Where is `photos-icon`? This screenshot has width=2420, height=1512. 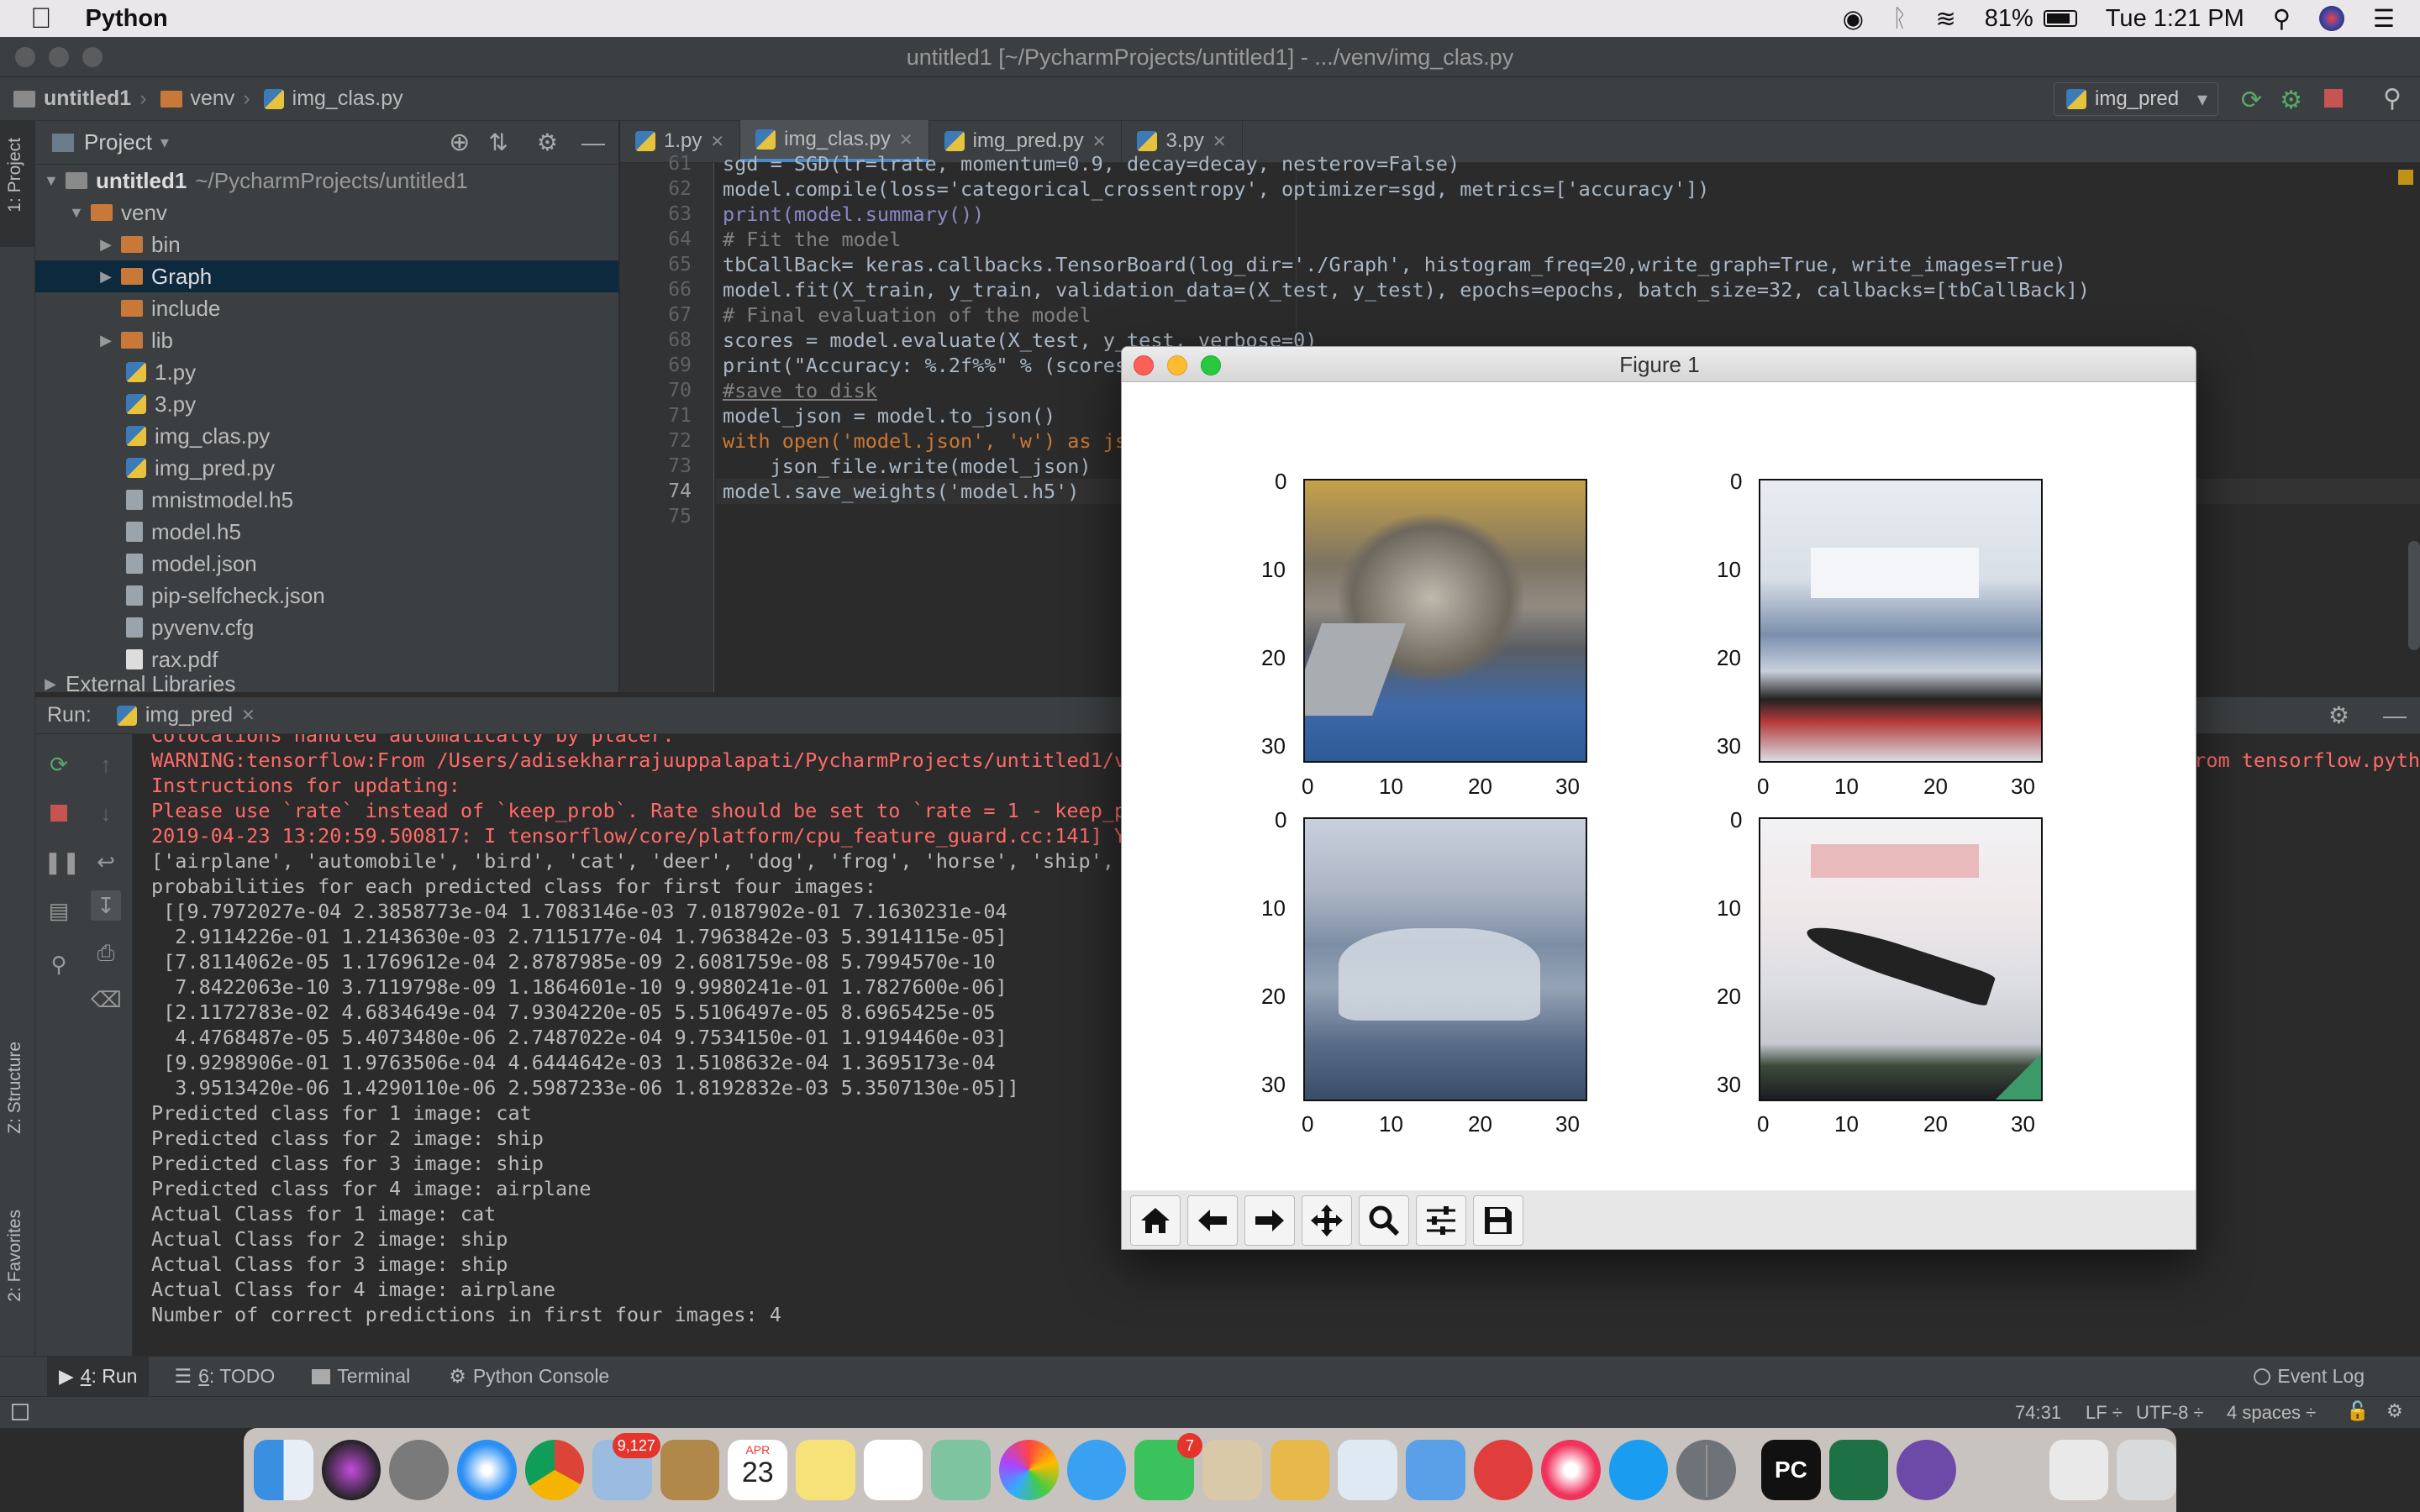
photos-icon is located at coordinates (1029, 1470).